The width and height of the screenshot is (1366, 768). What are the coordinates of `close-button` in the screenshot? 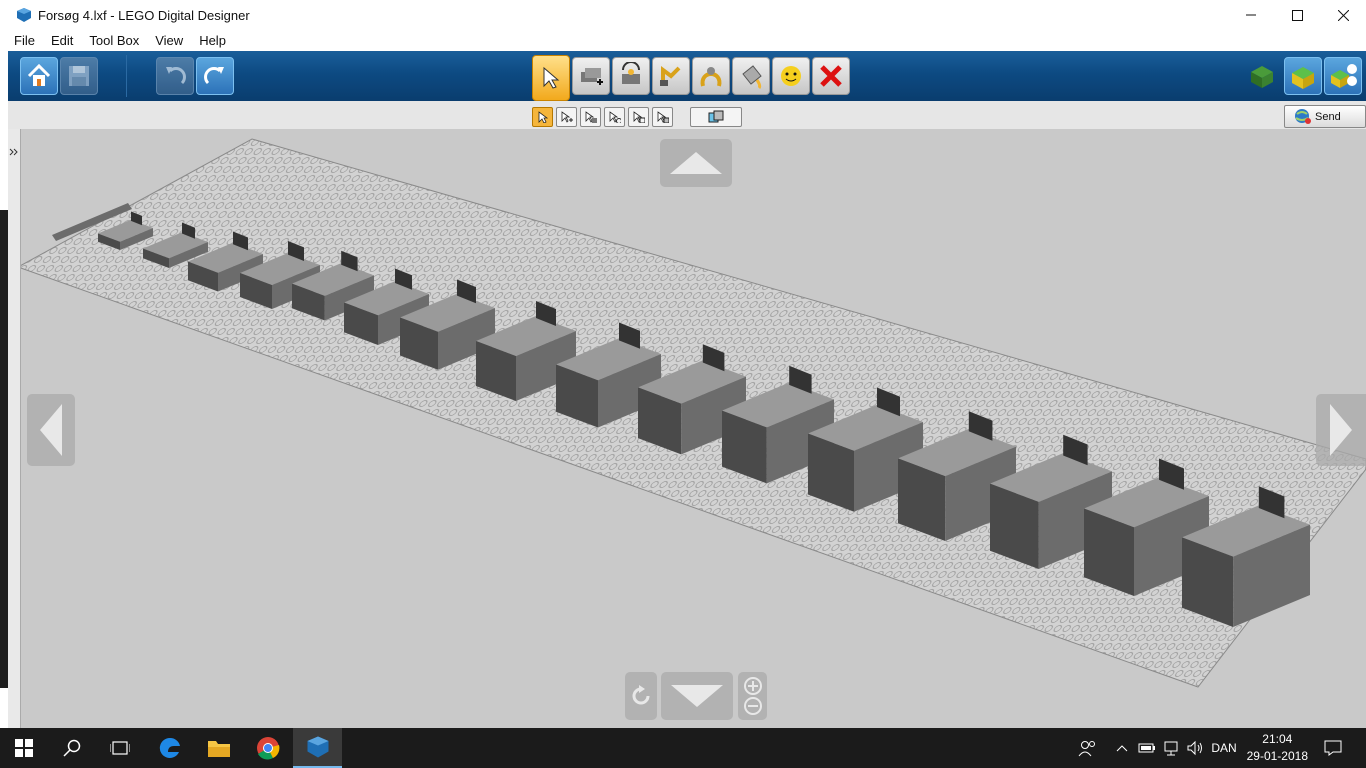 It's located at (1343, 15).